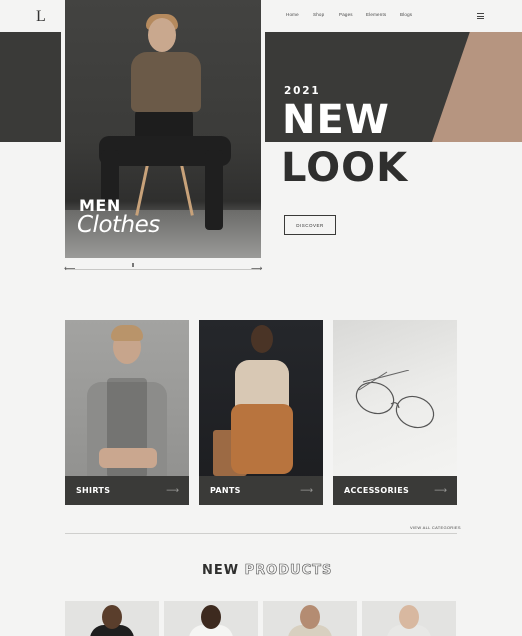 The height and width of the screenshot is (636, 522). What do you see at coordinates (128, 458) in the screenshot?
I see `model-arms` at bounding box center [128, 458].